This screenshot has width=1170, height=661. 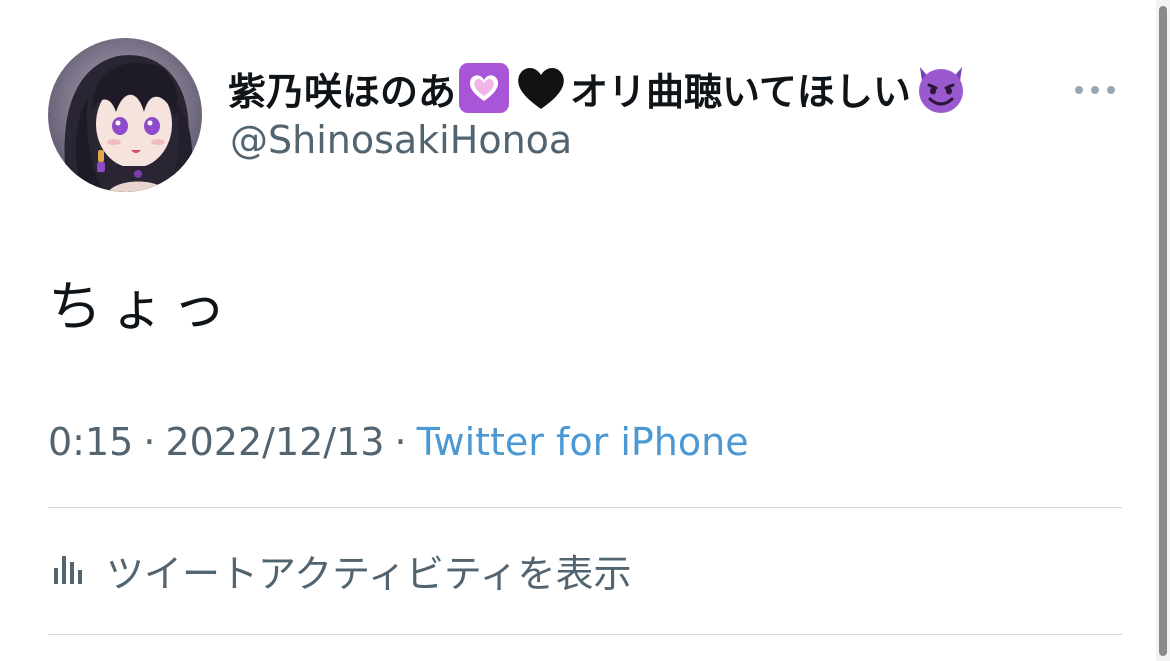 What do you see at coordinates (740, 91) in the screenshot?
I see `display-name-text-2: オリ曲聴いてほしい` at bounding box center [740, 91].